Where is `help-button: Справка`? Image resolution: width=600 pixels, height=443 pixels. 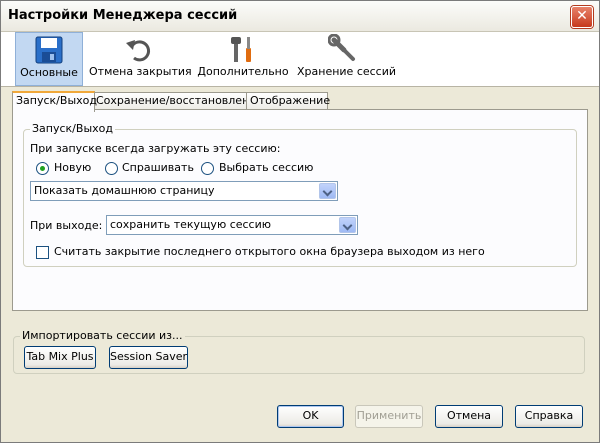
help-button: Справка is located at coordinates (549, 416).